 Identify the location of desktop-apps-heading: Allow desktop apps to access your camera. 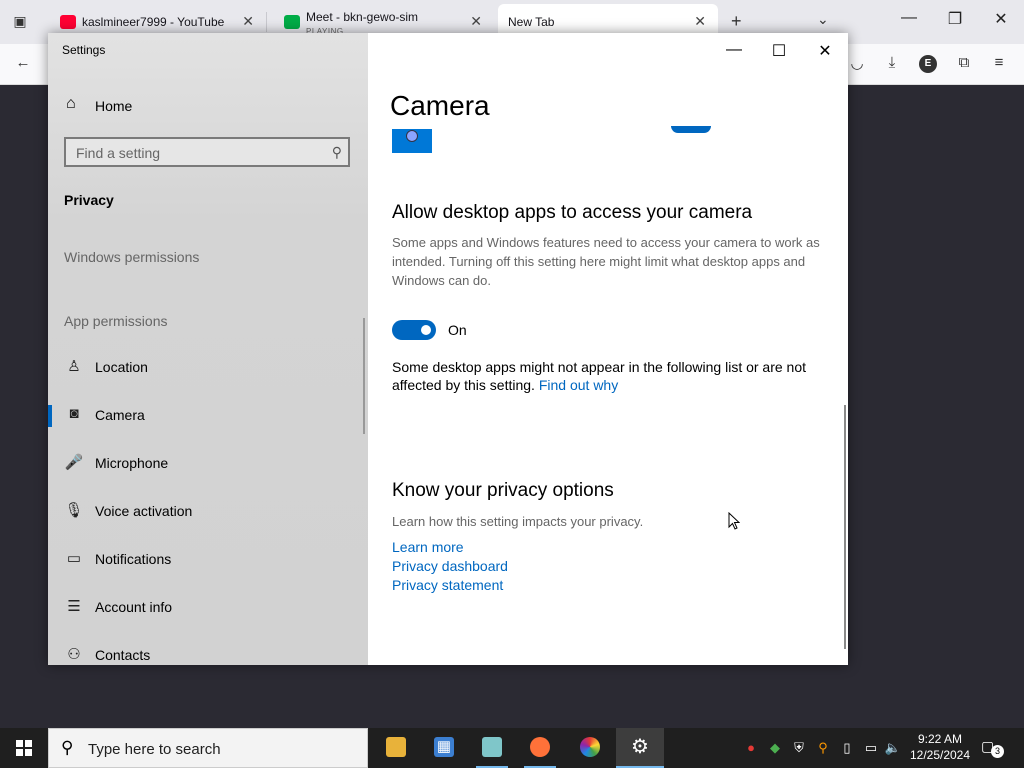
(572, 212).